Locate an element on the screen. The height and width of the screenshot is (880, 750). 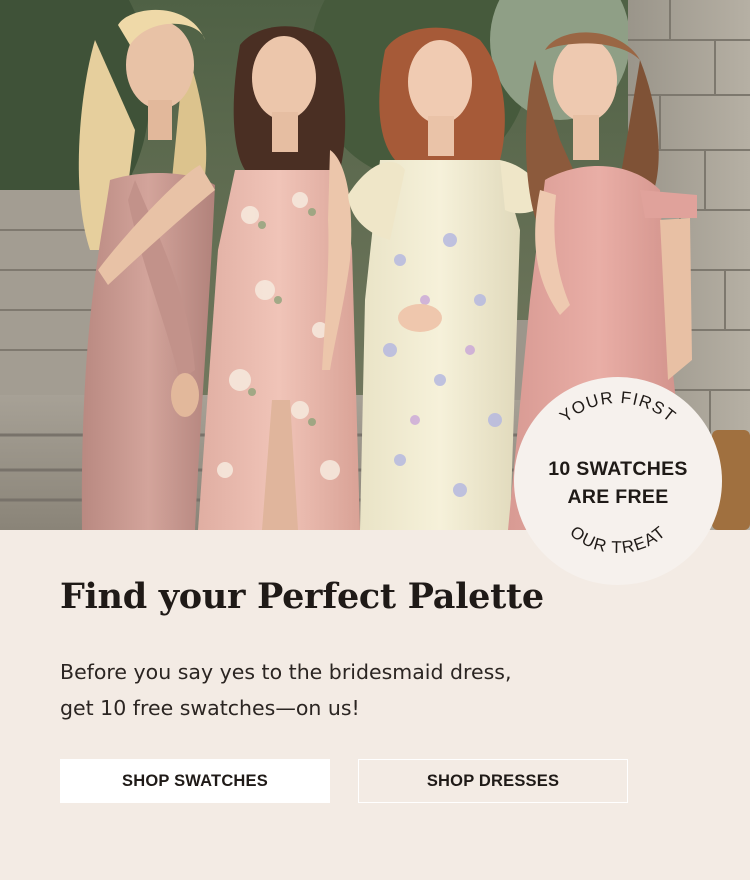
badge-top-arc-text: YOUR FIRST is located at coordinates (618, 407).